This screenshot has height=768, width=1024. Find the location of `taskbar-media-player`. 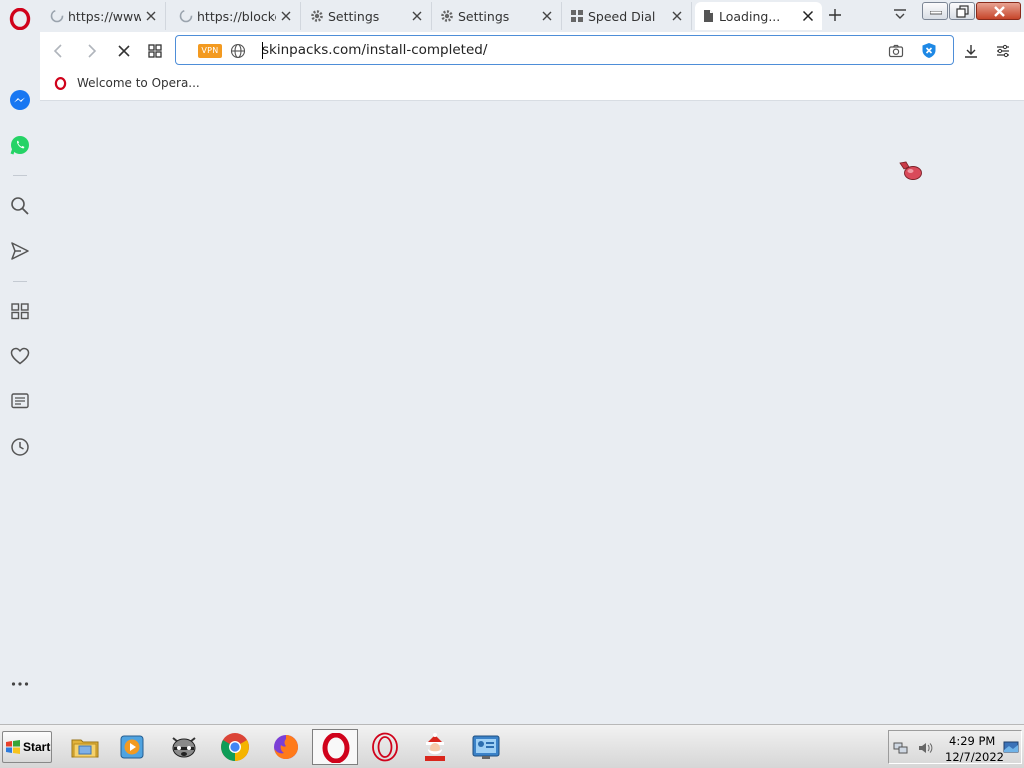

taskbar-media-player is located at coordinates (133, 747).